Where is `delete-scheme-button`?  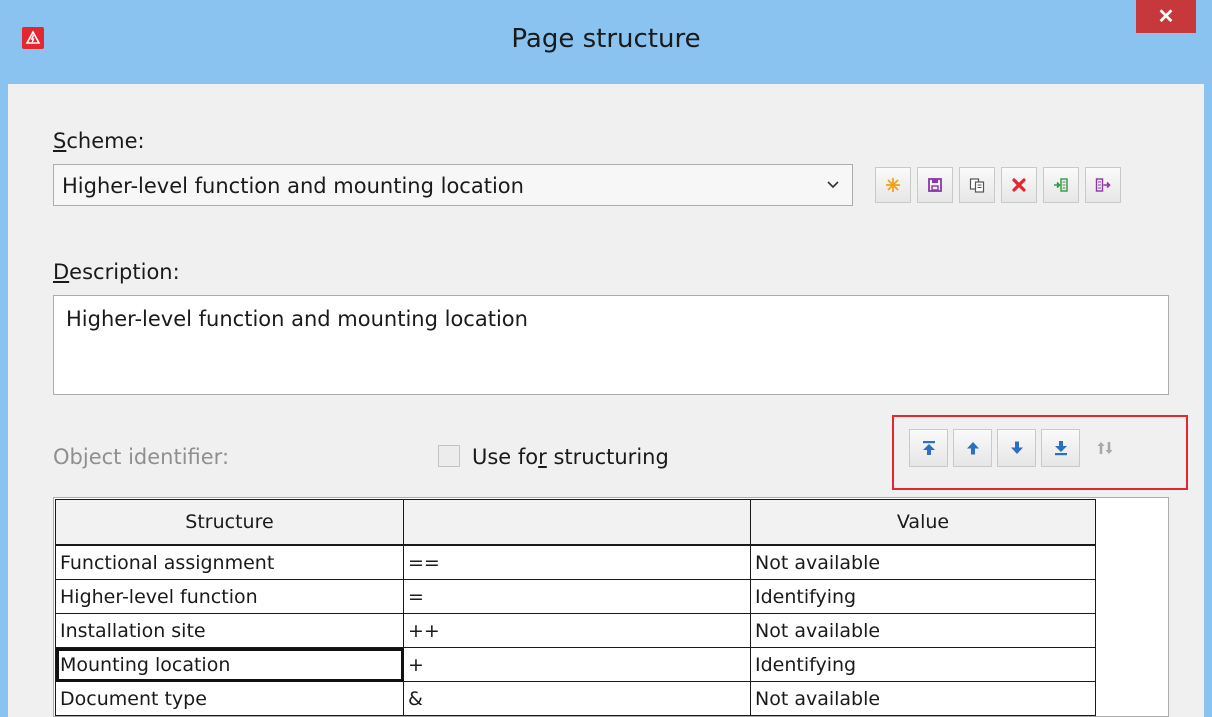
delete-scheme-button is located at coordinates (1019, 185).